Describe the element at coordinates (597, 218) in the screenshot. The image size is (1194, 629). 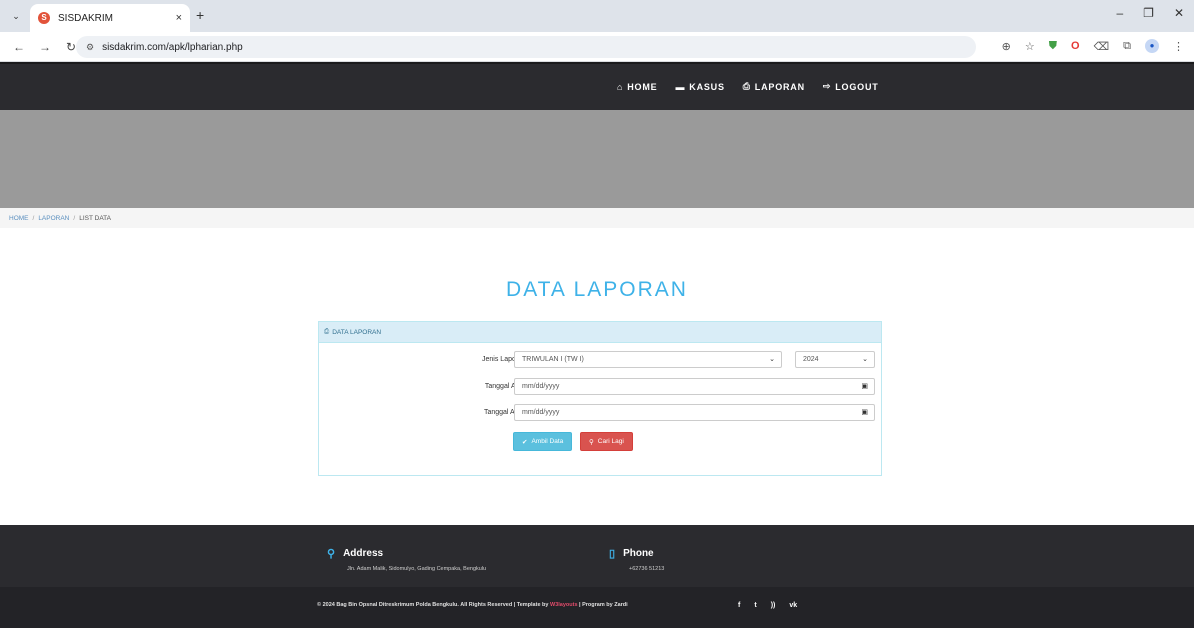
I see `breadcrumb: HOME / LAPORAN / LIST DATA` at that location.